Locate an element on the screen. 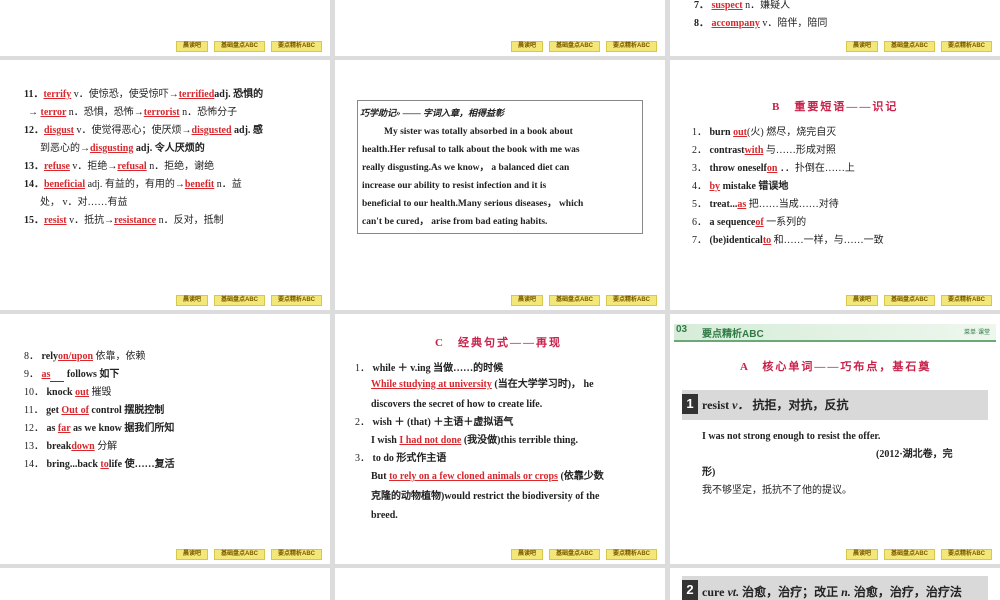 The width and height of the screenshot is (1000, 600). definition-text: n．益 is located at coordinates (229, 184).